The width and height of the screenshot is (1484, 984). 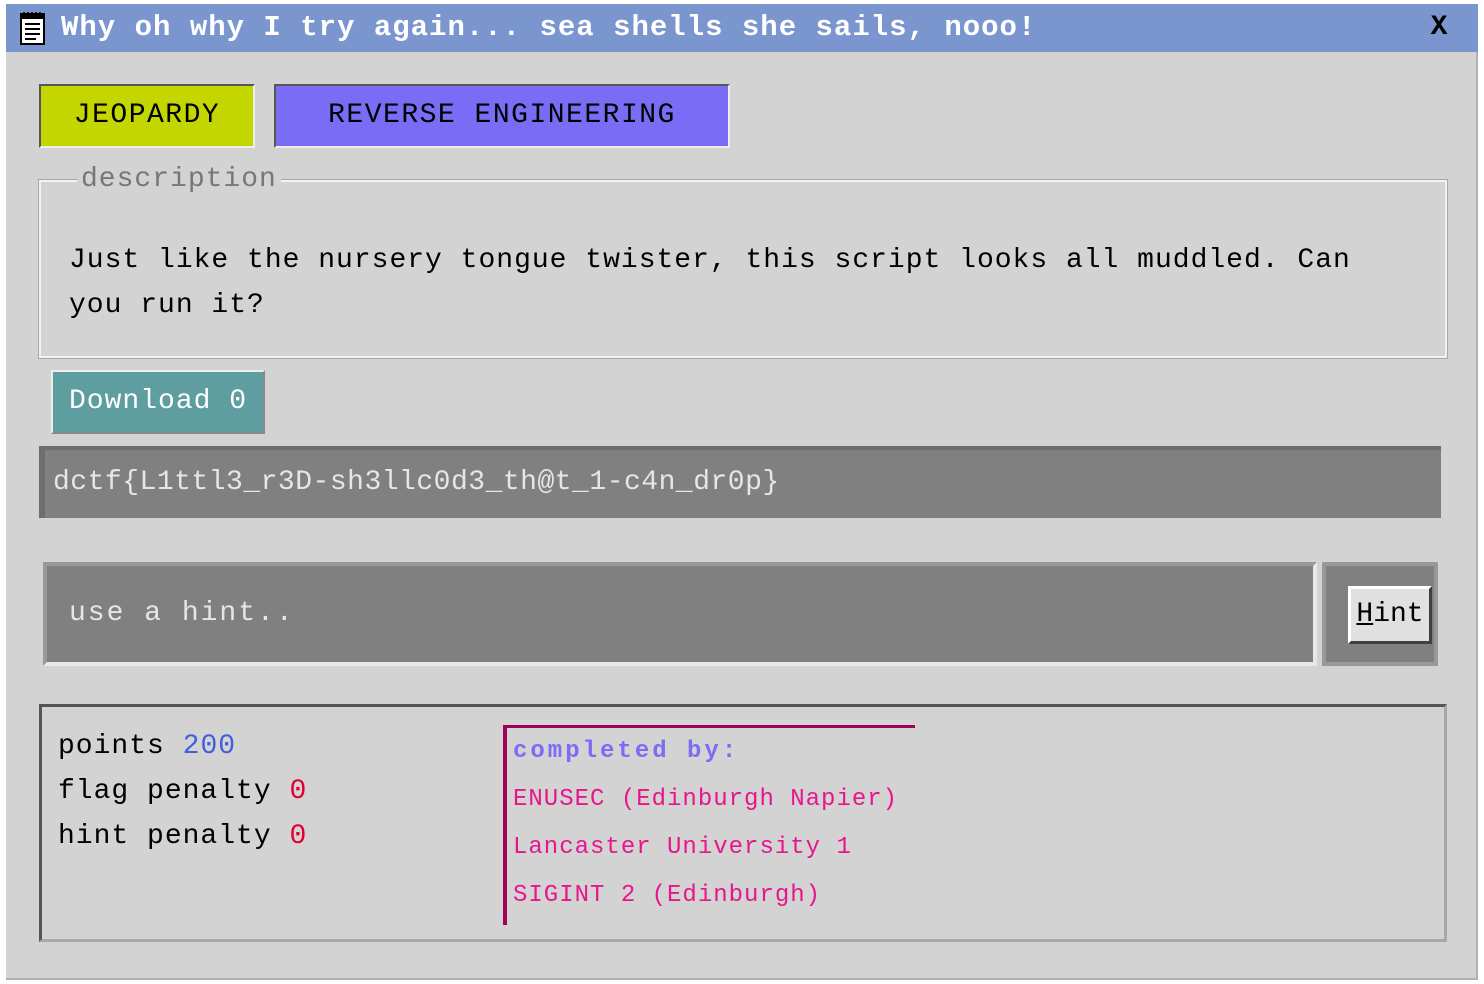 What do you see at coordinates (33, 28) in the screenshot?
I see `notepad-icon` at bounding box center [33, 28].